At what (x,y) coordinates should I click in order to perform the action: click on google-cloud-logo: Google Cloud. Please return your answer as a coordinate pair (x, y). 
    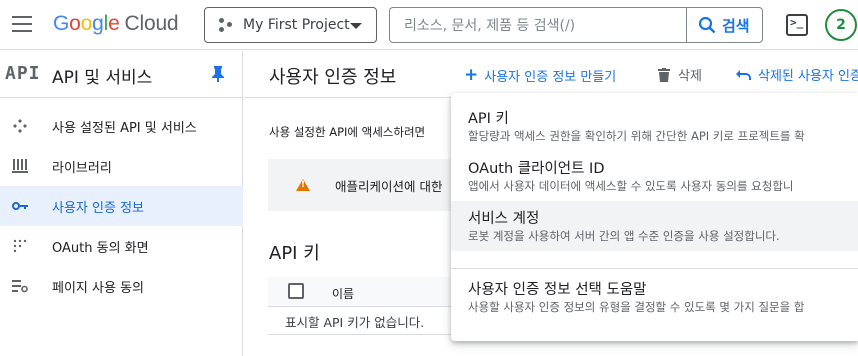
    Looking at the image, I should click on (116, 24).